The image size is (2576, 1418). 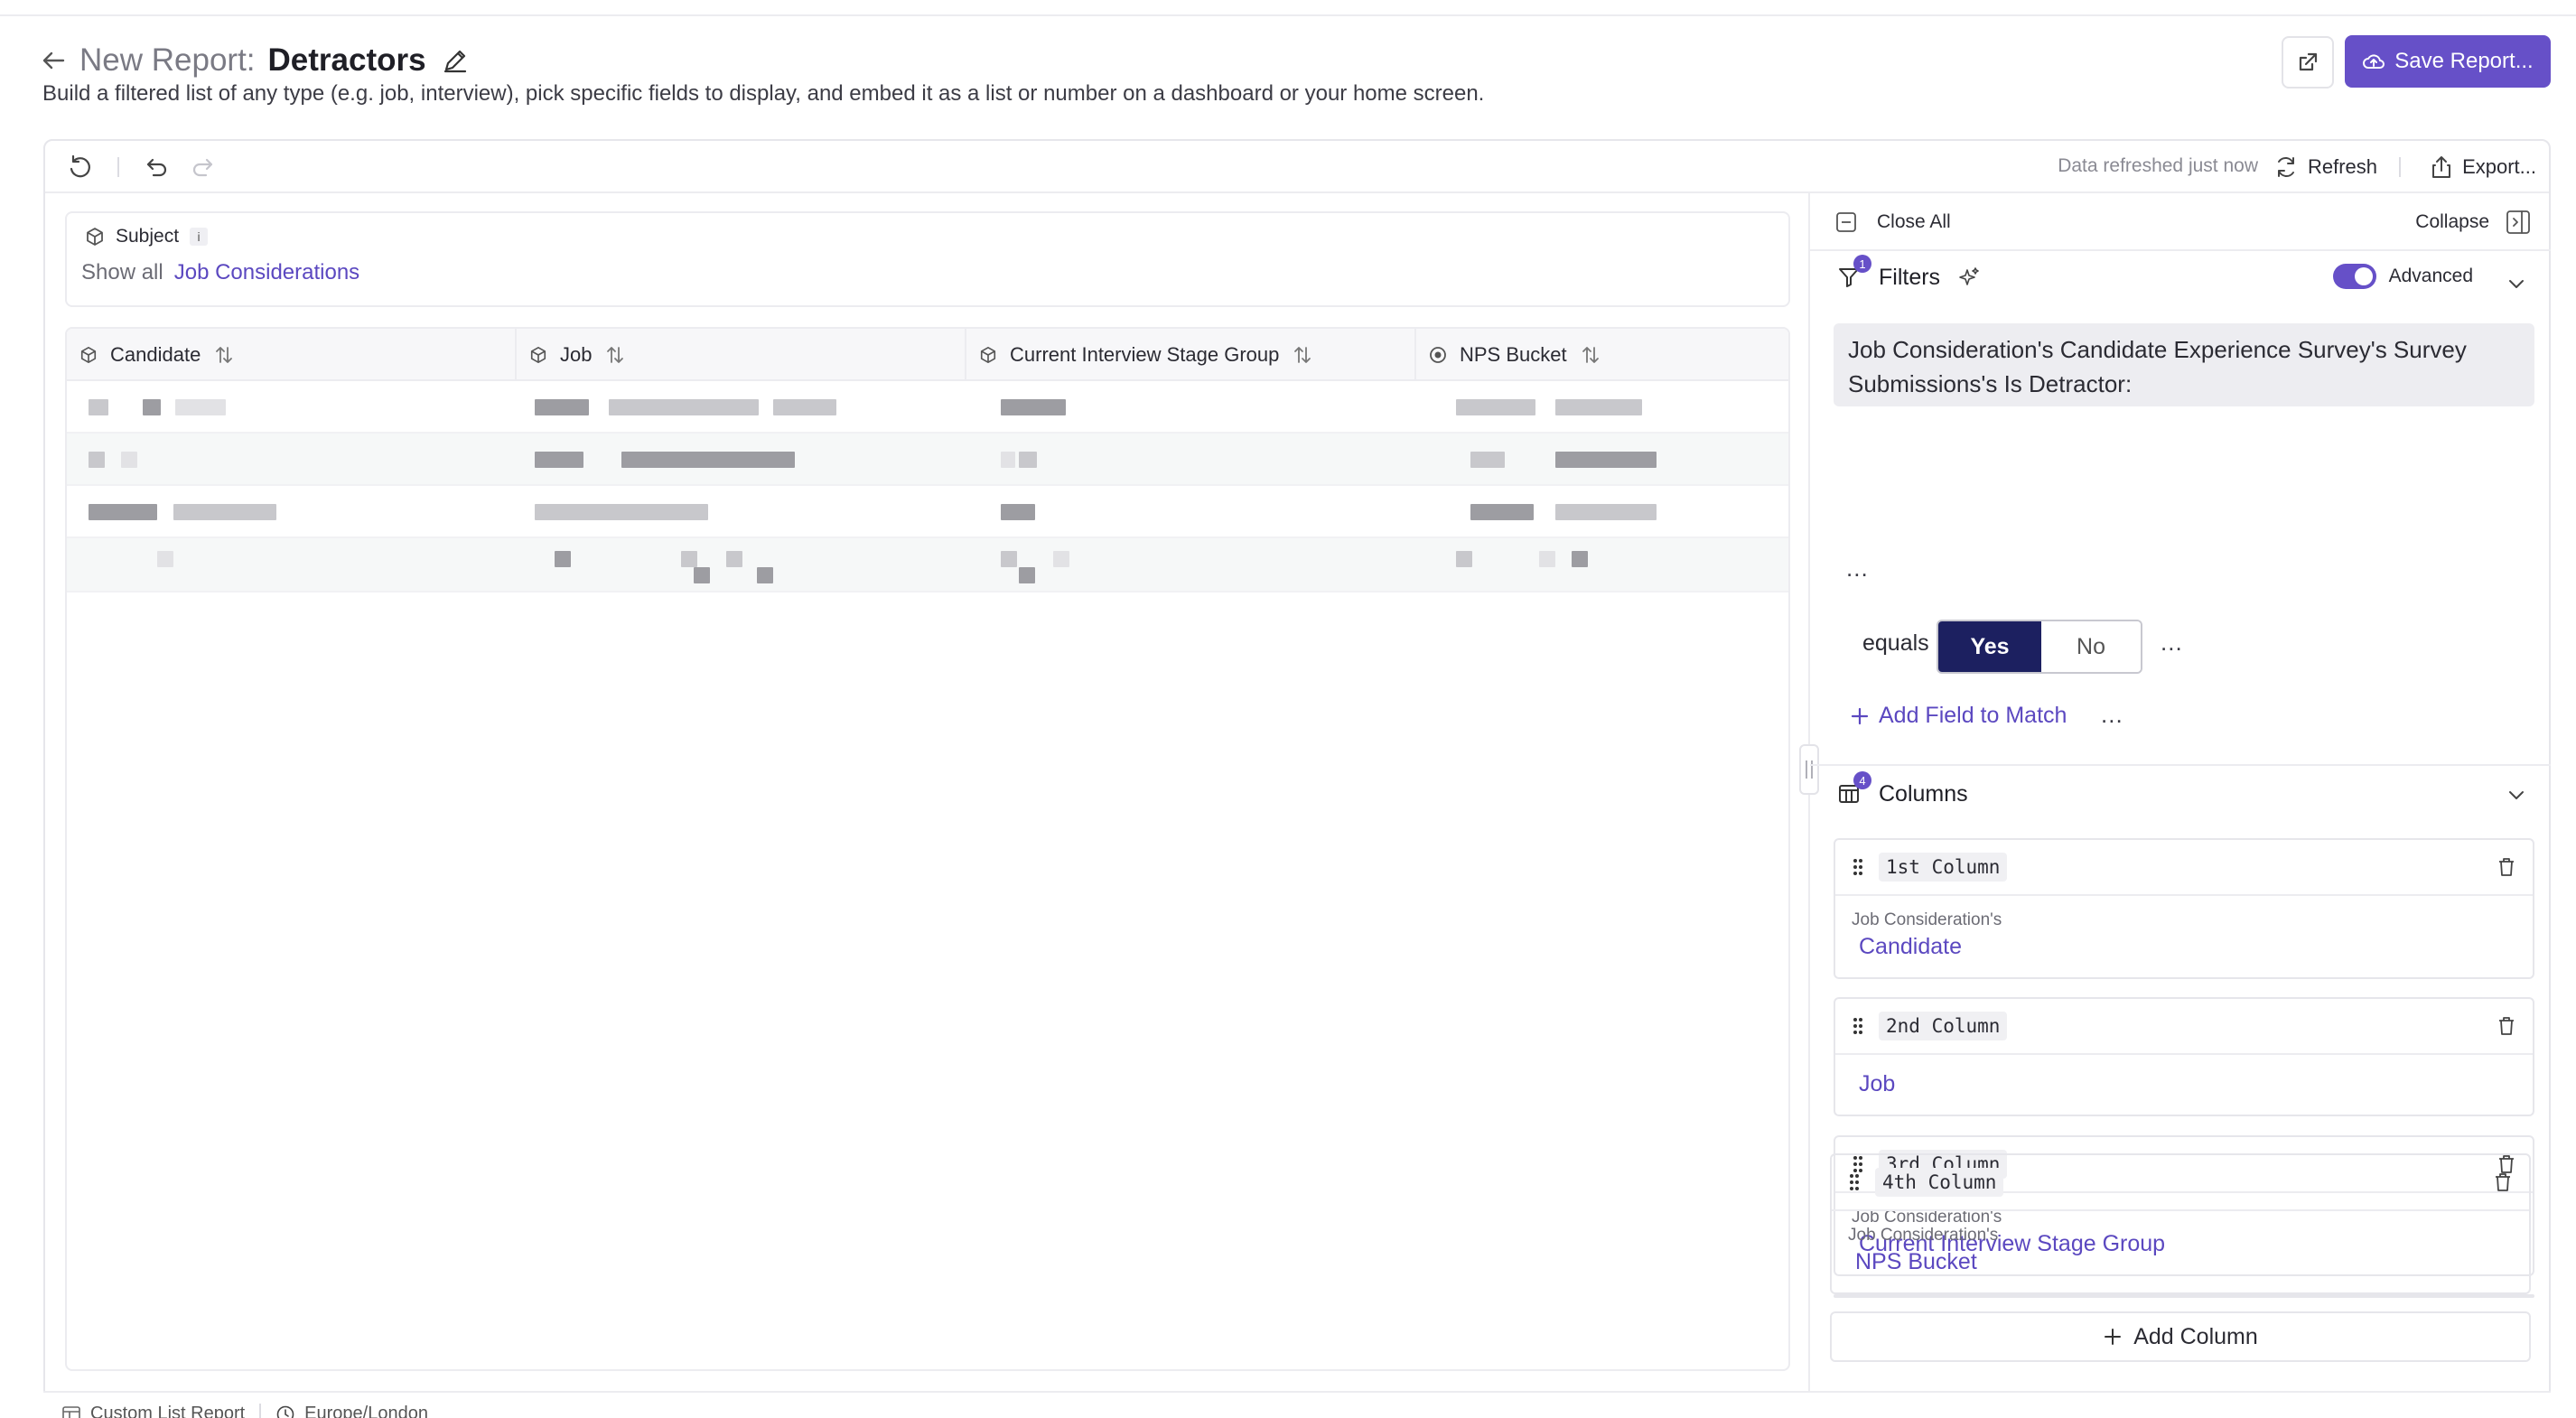 I want to click on refresh-button: Refresh, so click(x=2325, y=167).